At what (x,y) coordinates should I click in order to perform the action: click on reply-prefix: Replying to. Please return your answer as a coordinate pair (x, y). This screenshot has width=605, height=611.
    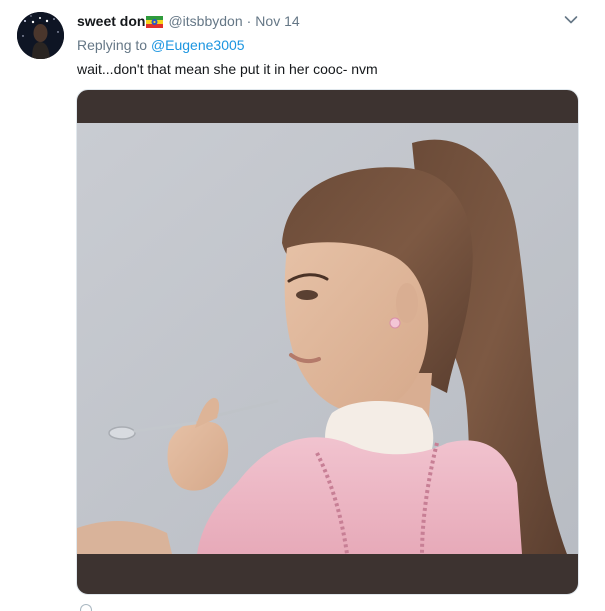
    Looking at the image, I should click on (112, 45).